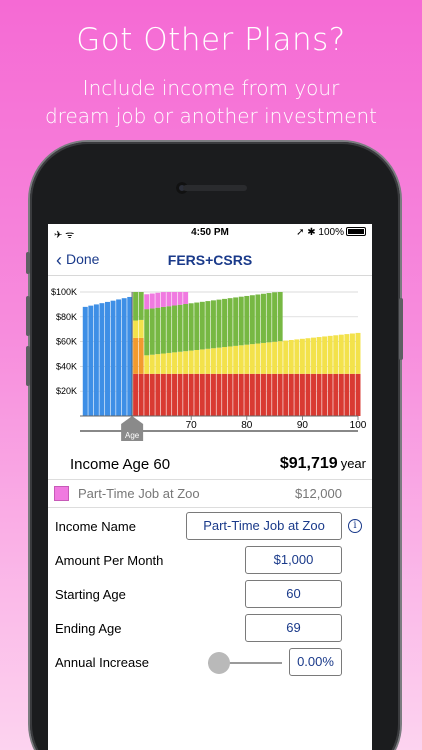 Image resolution: width=422 pixels, height=750 pixels. Describe the element at coordinates (136, 355) in the screenshot. I see `chart-bar-orange` at that location.